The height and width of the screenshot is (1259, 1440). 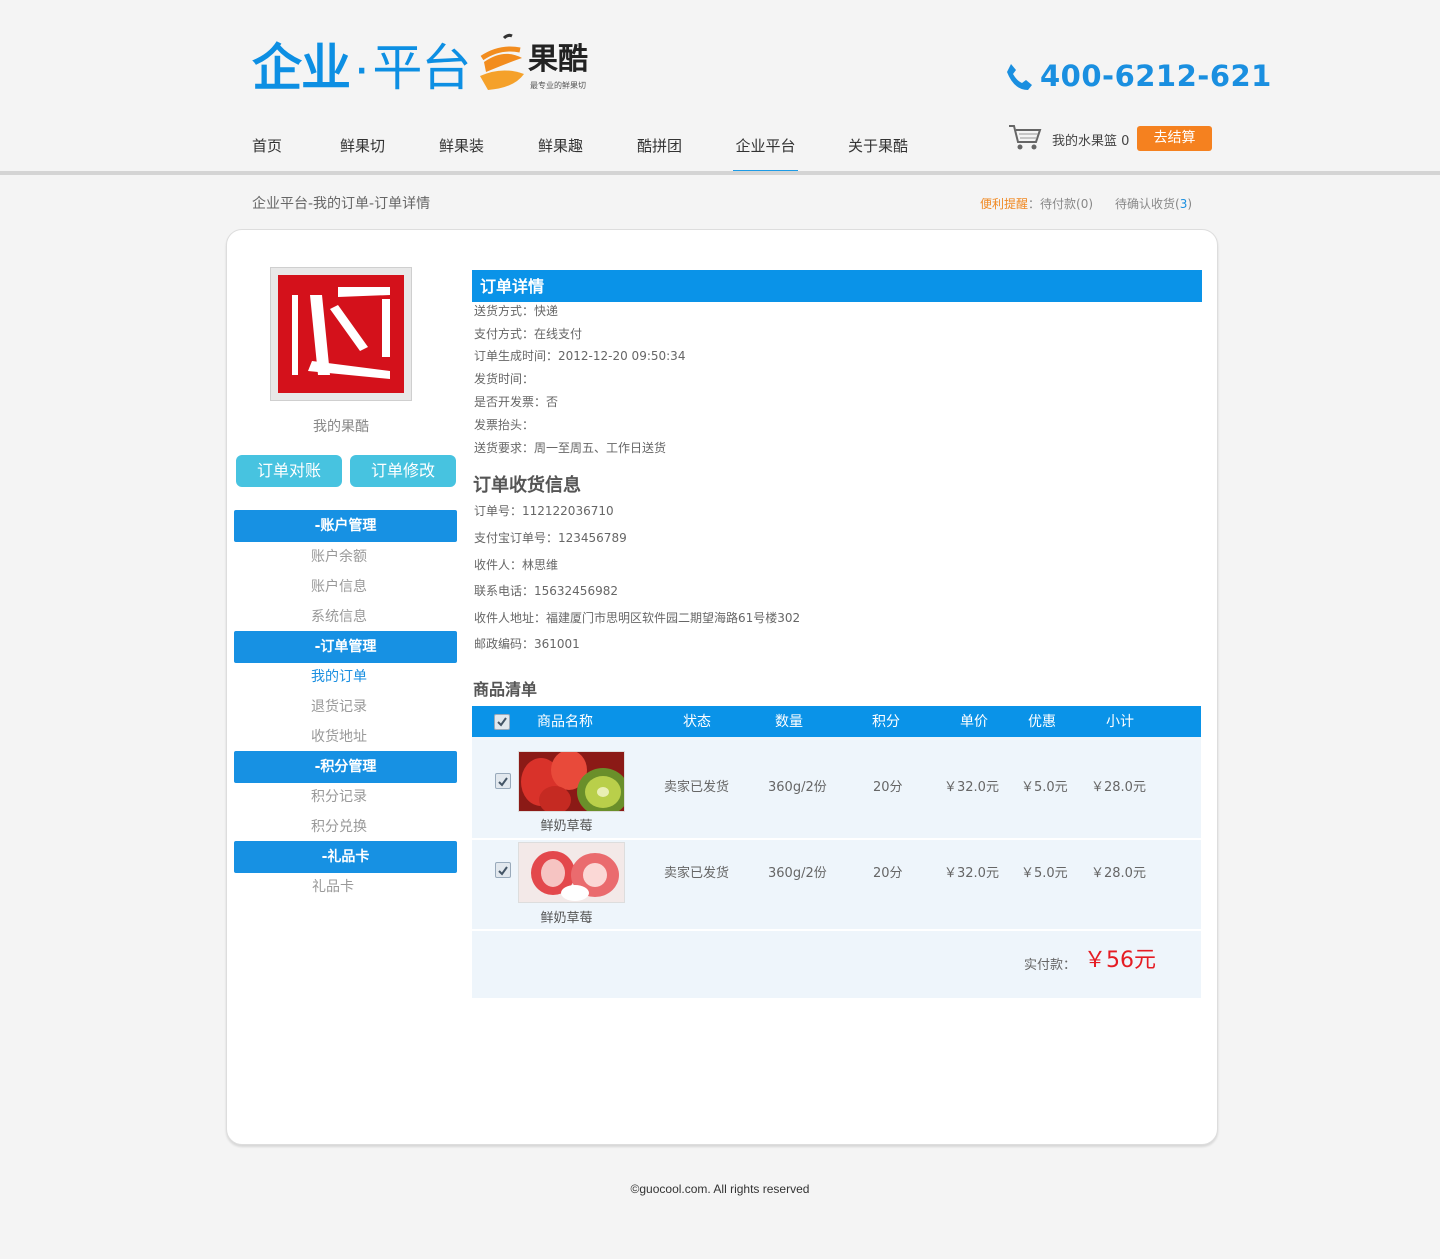 I want to click on avatar-image, so click(x=341, y=334).